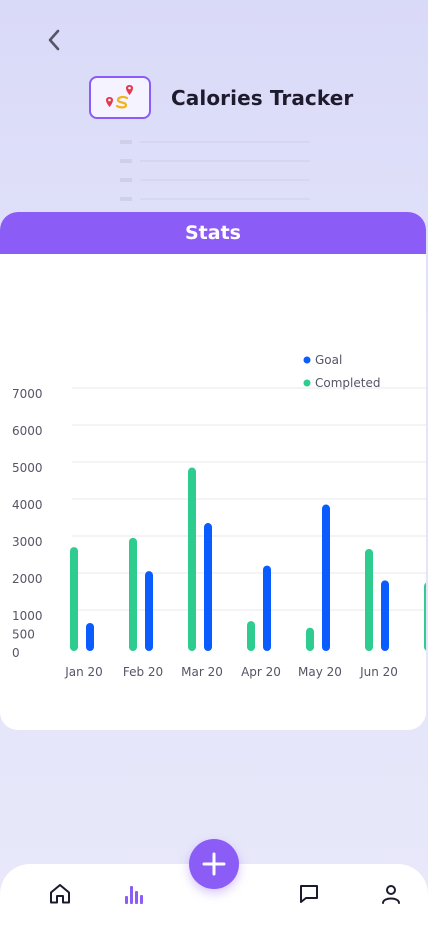 The height and width of the screenshot is (926, 428). What do you see at coordinates (27, 505) in the screenshot?
I see `y-tick-label: 4000` at bounding box center [27, 505].